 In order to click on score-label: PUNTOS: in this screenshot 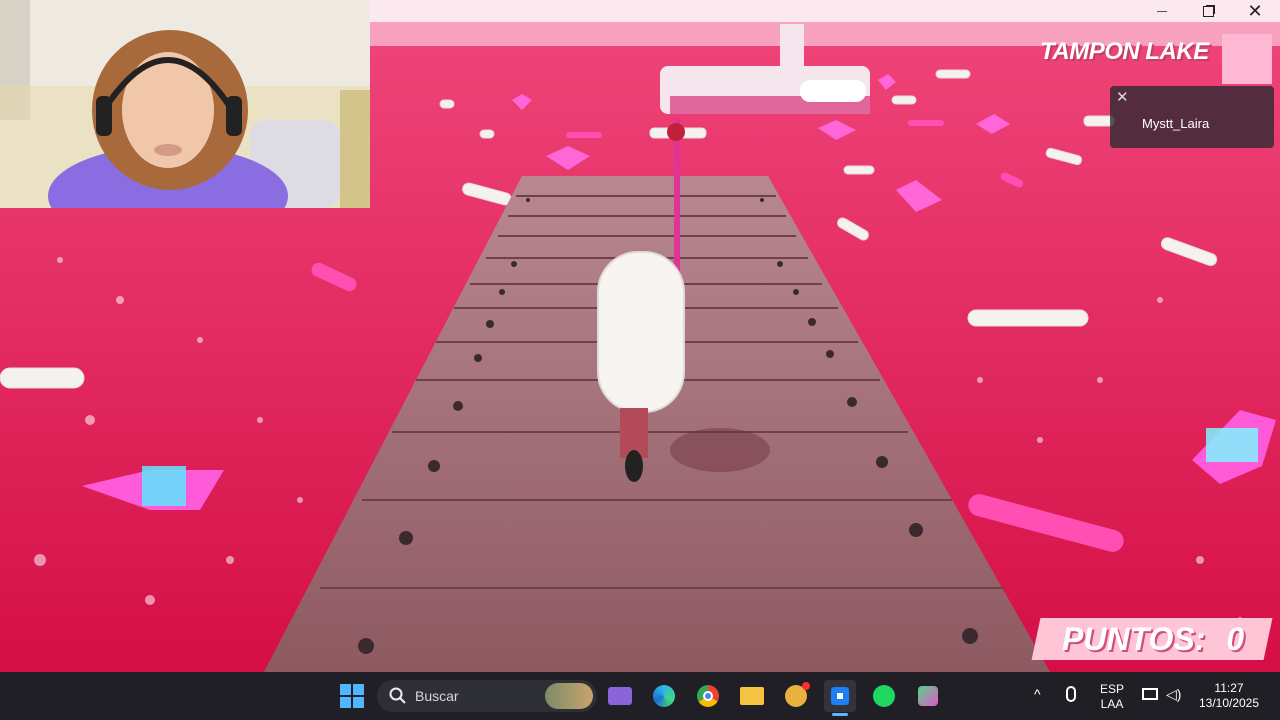, I will do `click(1134, 639)`.